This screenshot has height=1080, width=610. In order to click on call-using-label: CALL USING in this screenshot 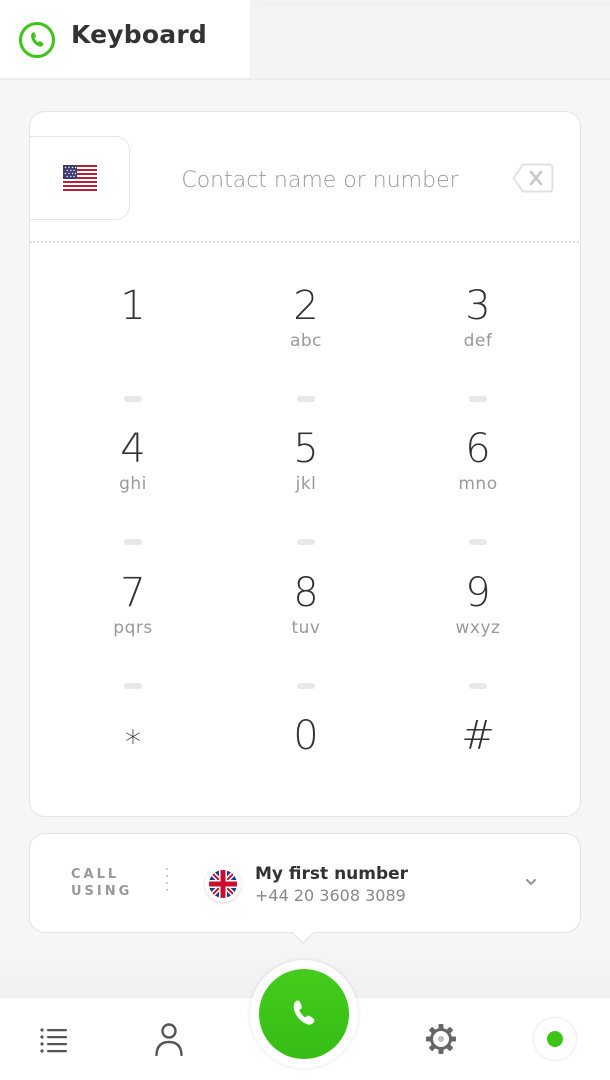, I will do `click(101, 883)`.